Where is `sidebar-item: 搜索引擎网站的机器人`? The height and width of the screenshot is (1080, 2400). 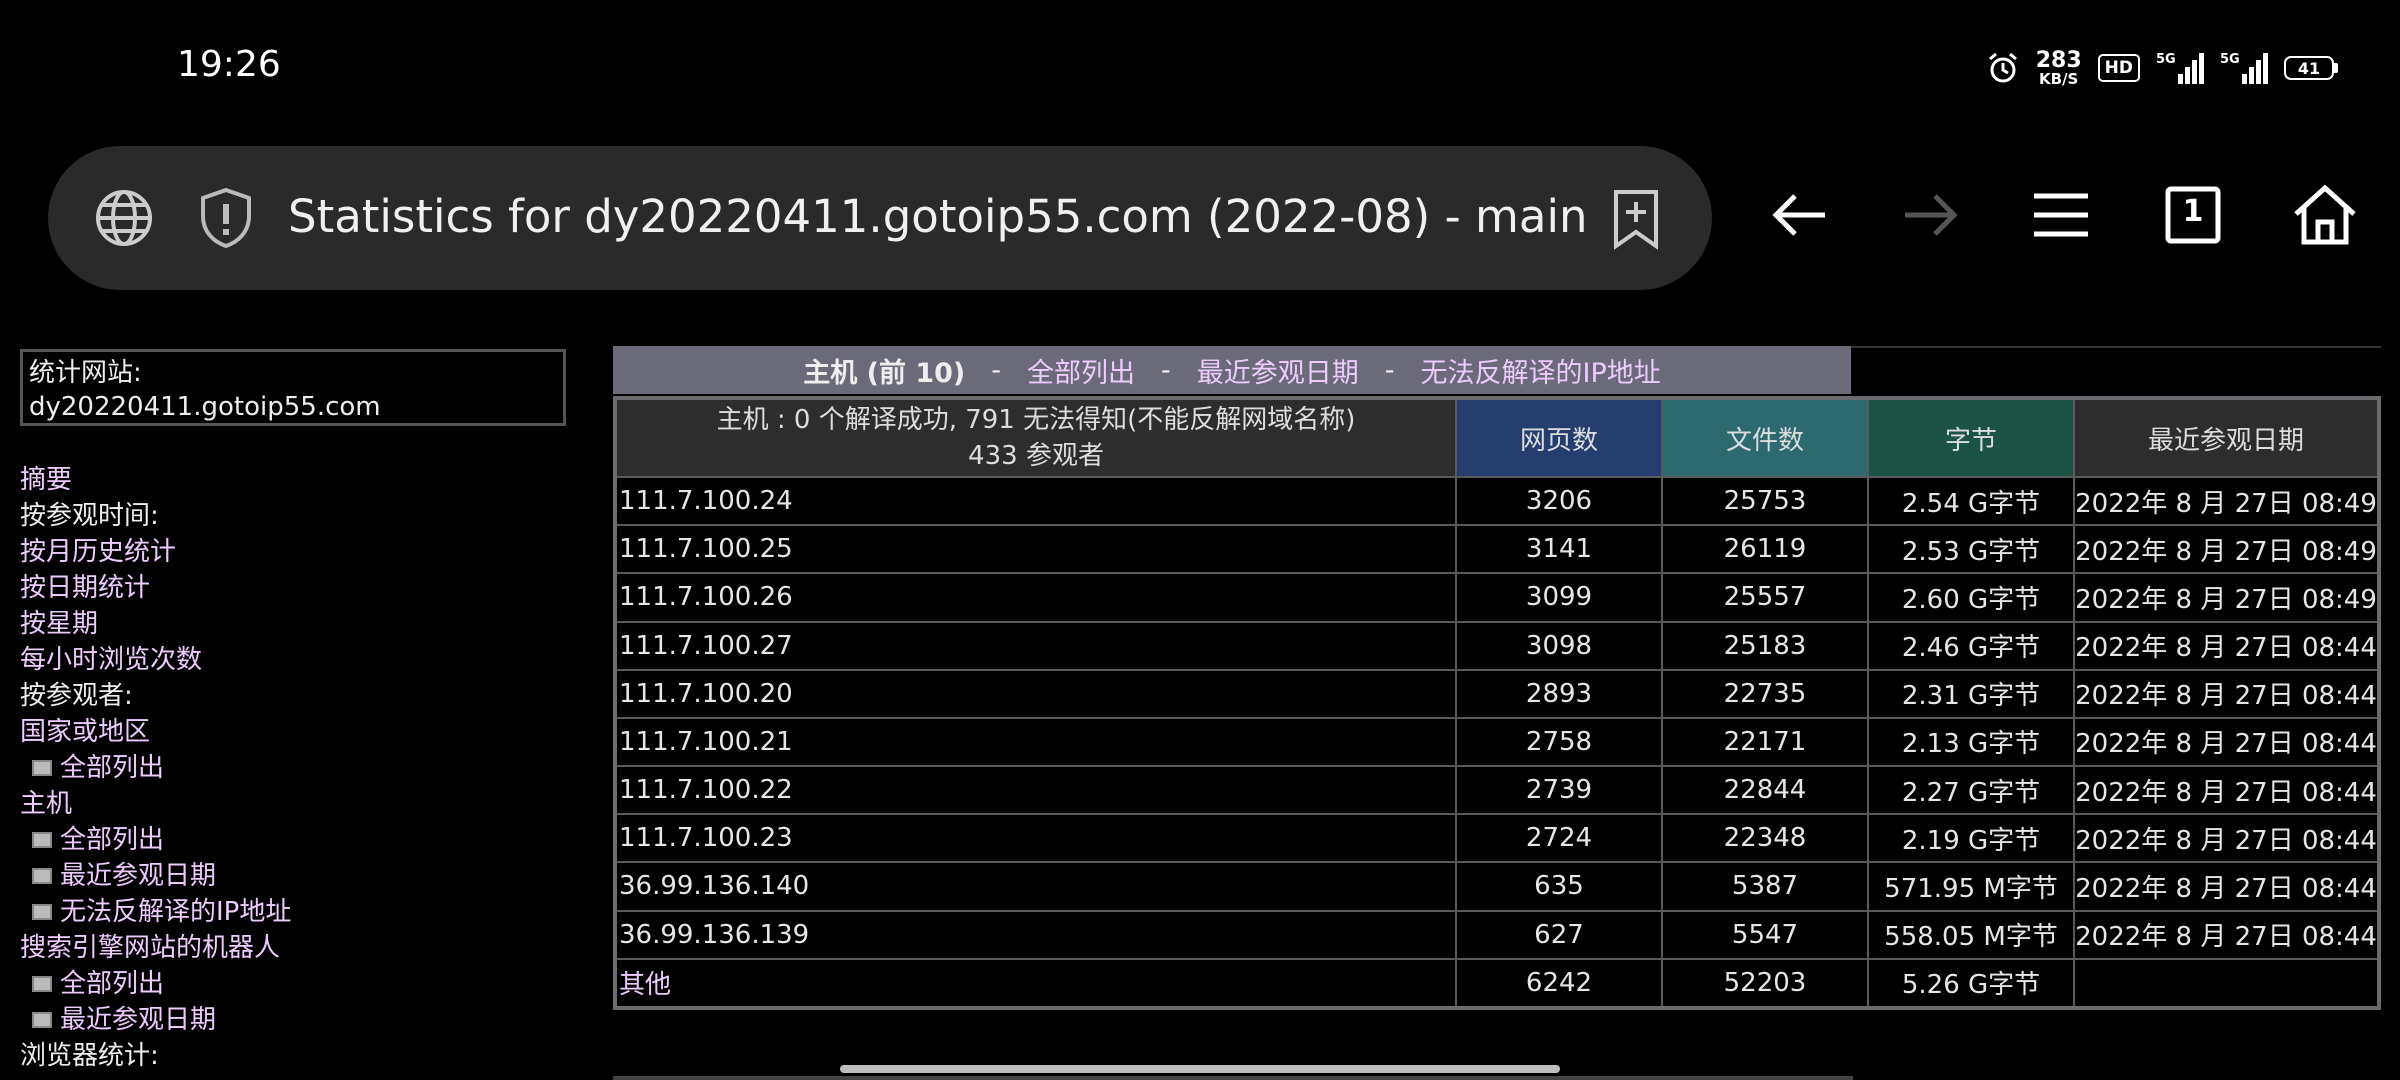 sidebar-item: 搜索引擎网站的机器人 is located at coordinates (155, 948).